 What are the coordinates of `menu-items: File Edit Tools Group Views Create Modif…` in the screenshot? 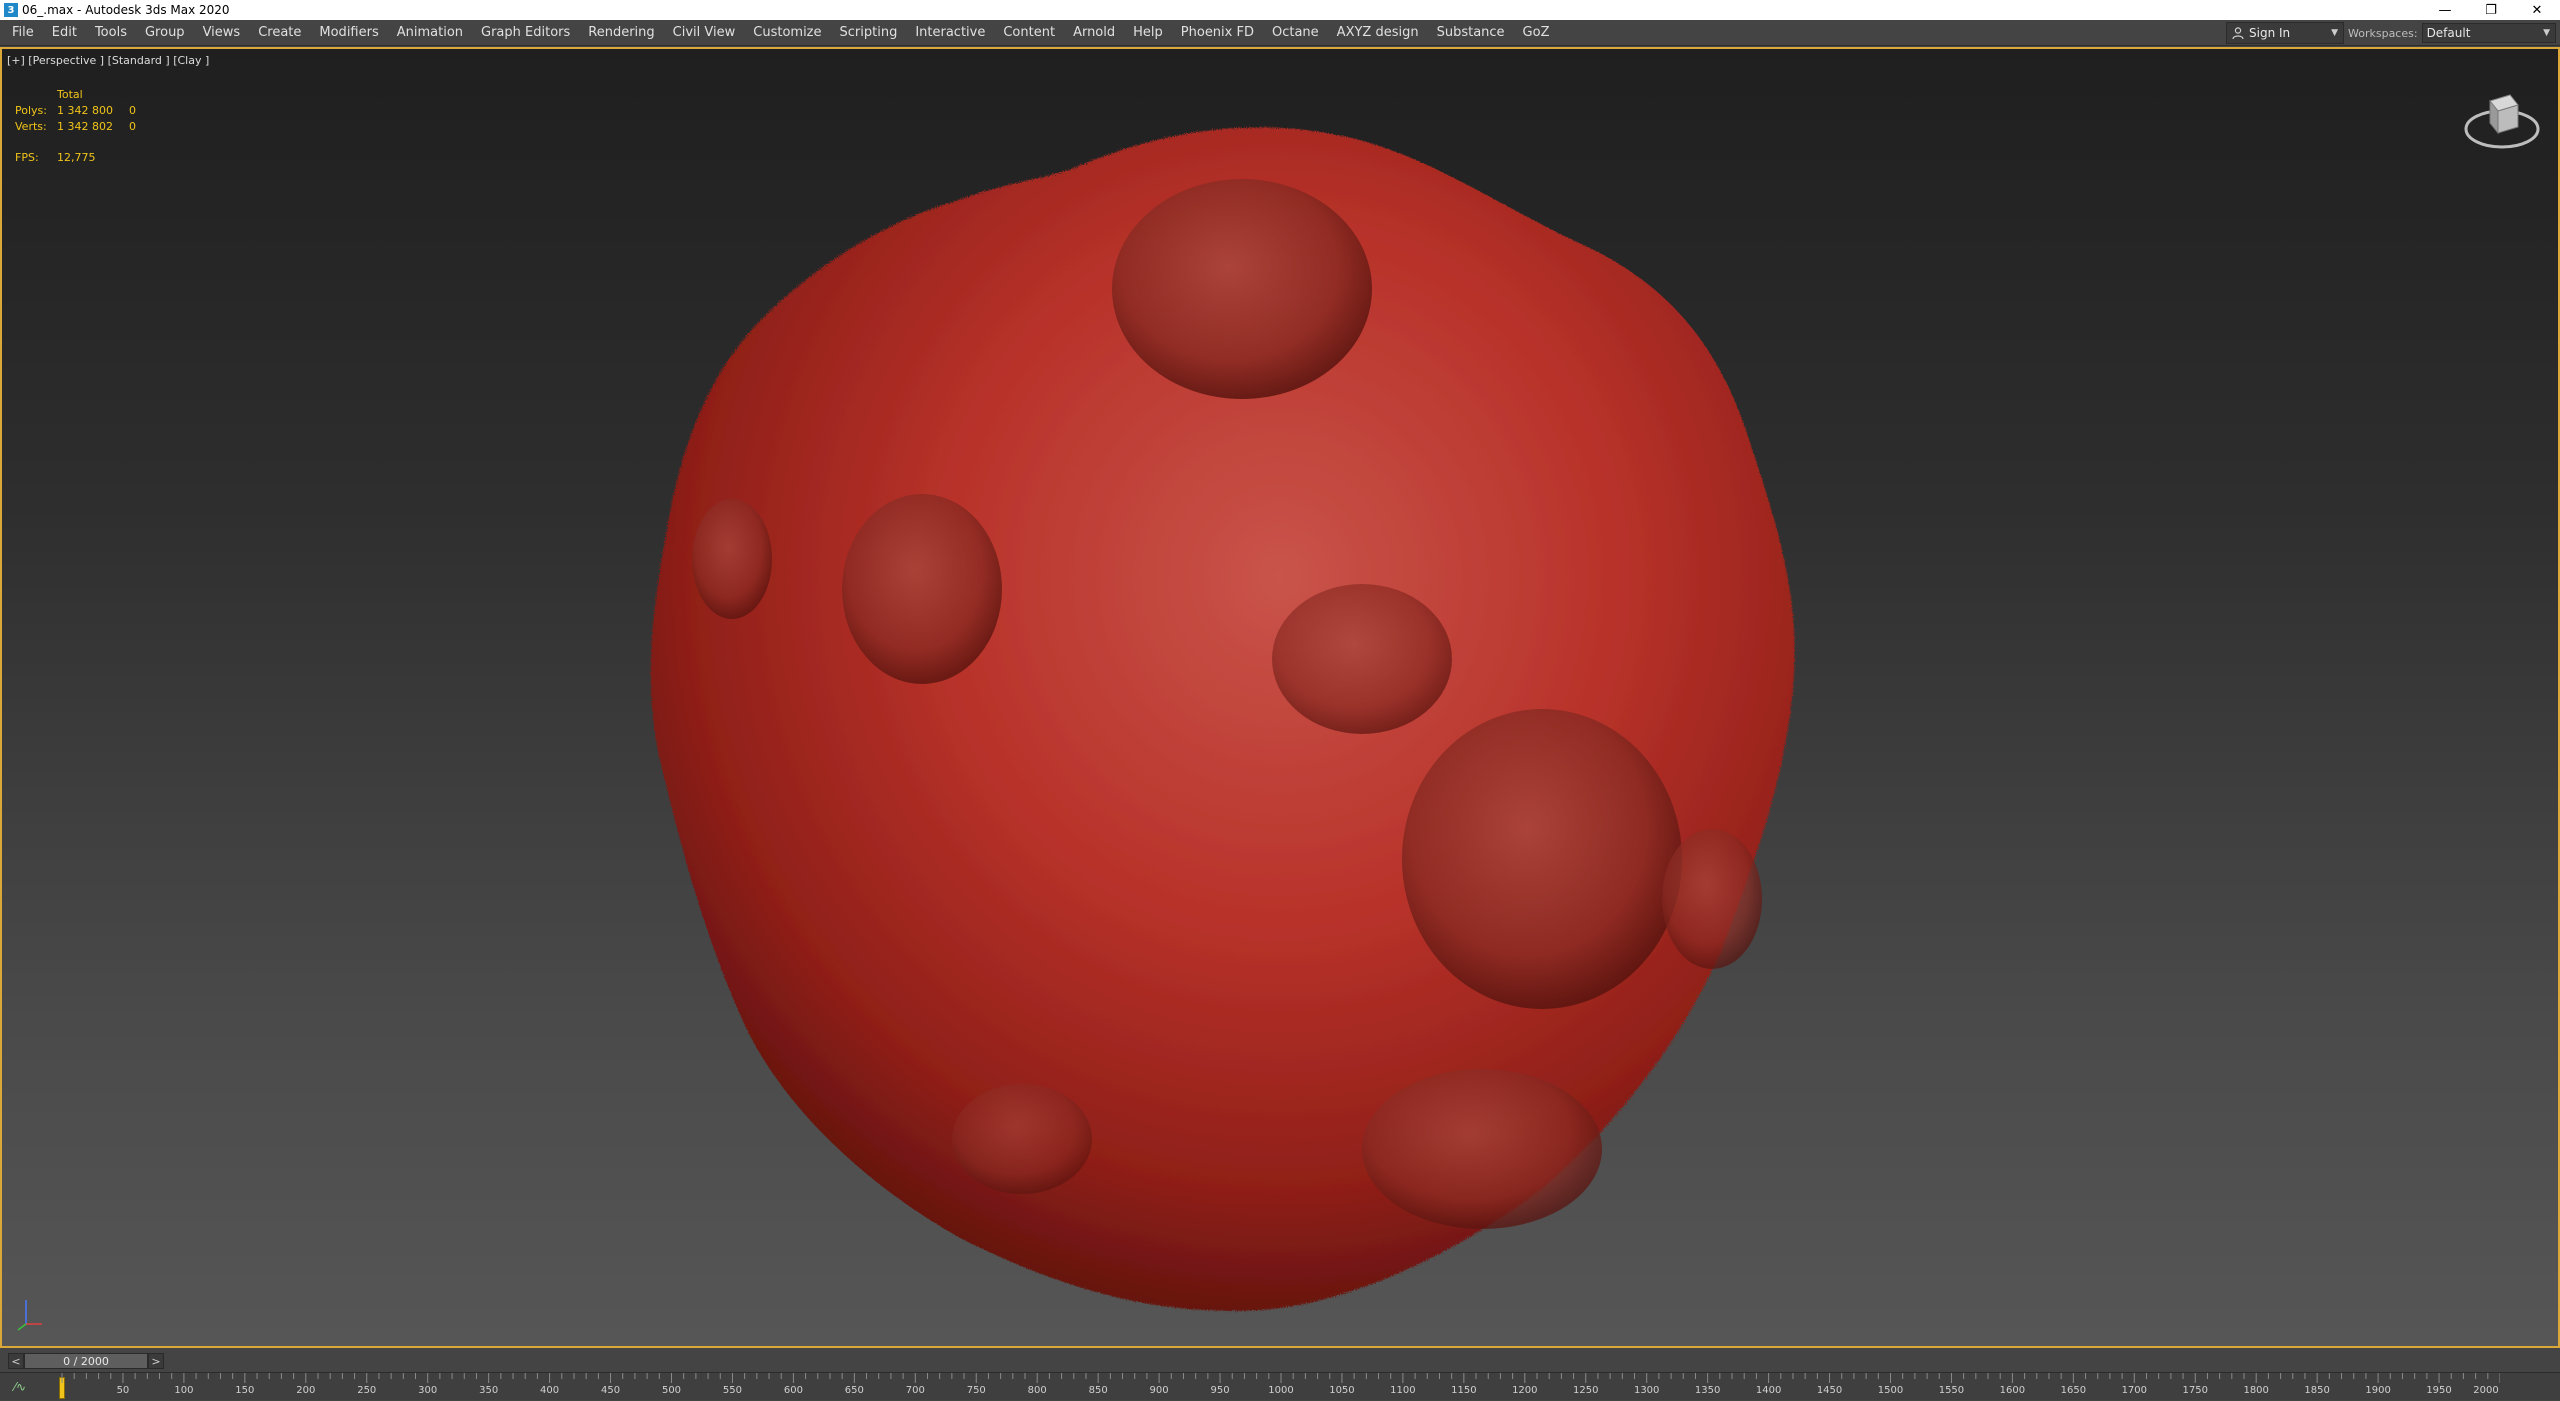 It's located at (779, 32).